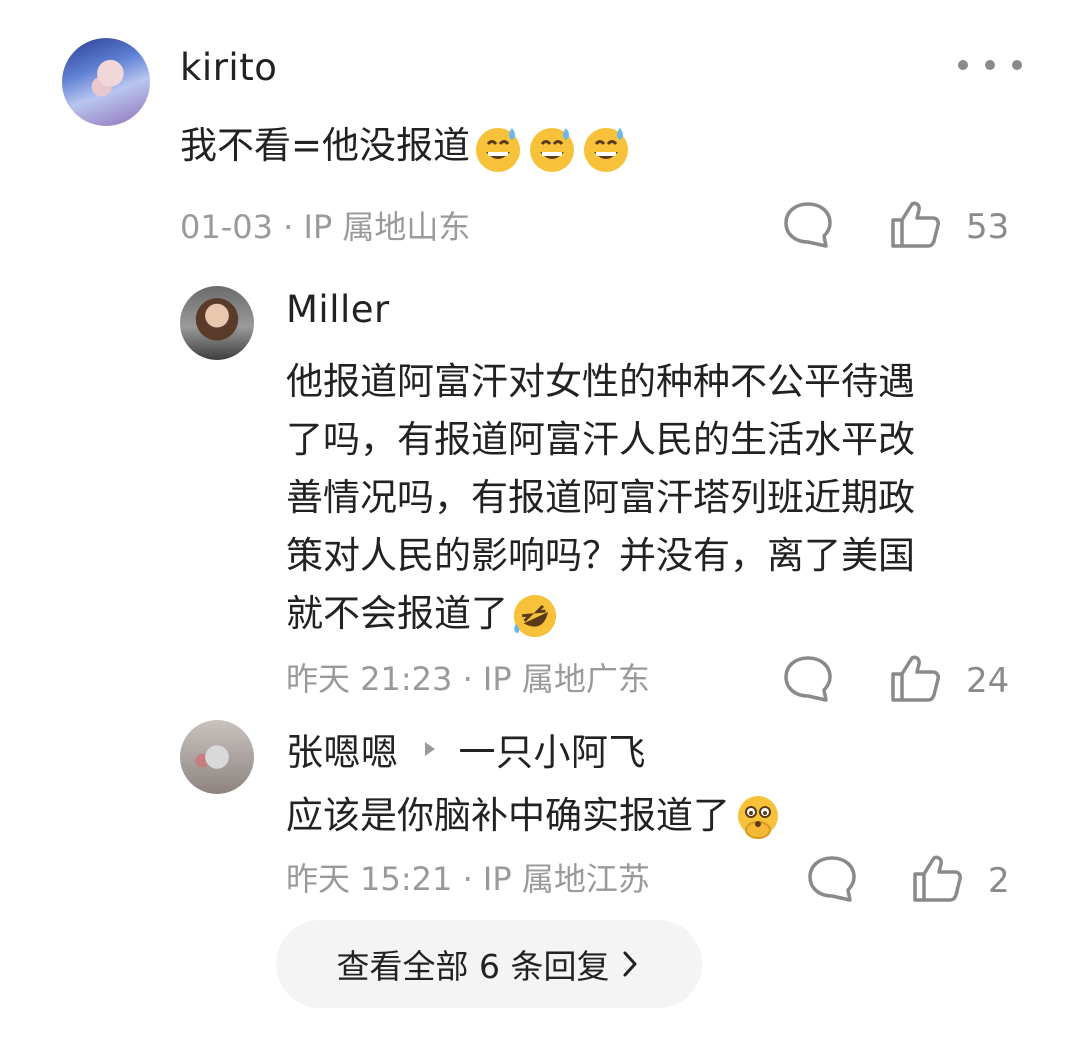  I want to click on view-all-replies-button: 查看全部 6 条回复, so click(489, 964).